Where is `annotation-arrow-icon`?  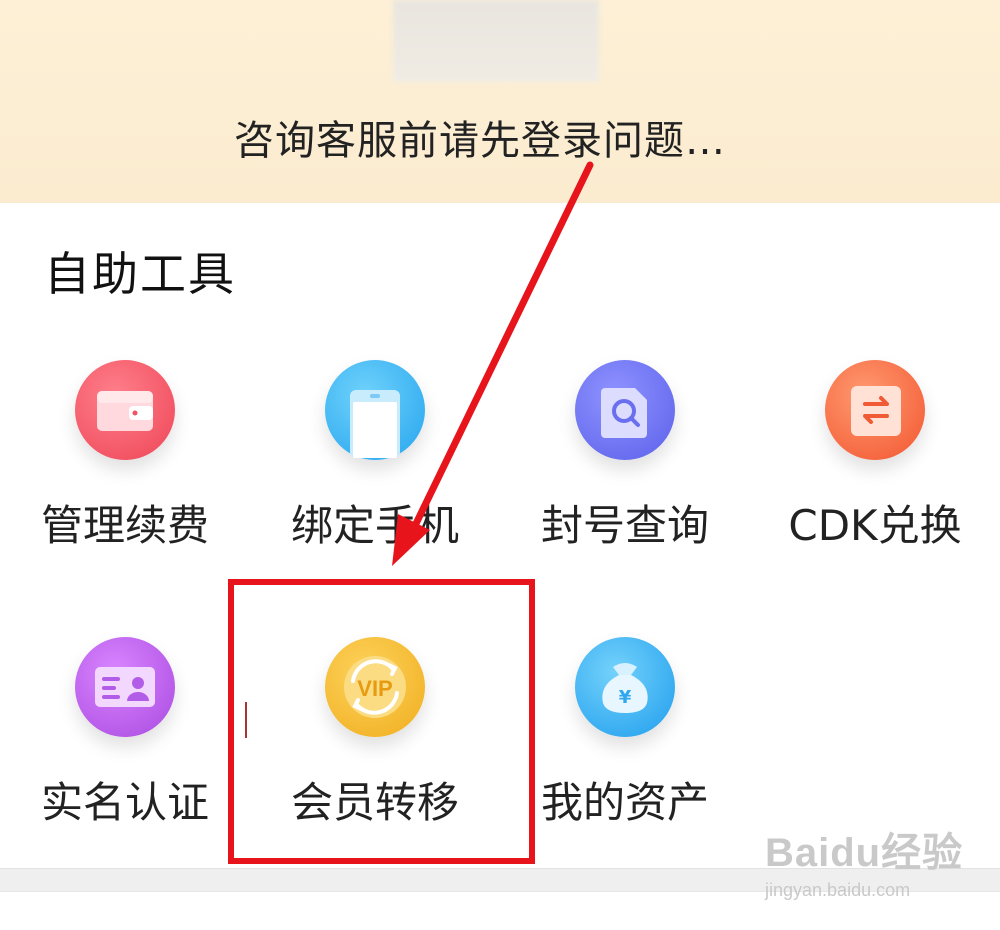
annotation-arrow-icon is located at coordinates (493, 363).